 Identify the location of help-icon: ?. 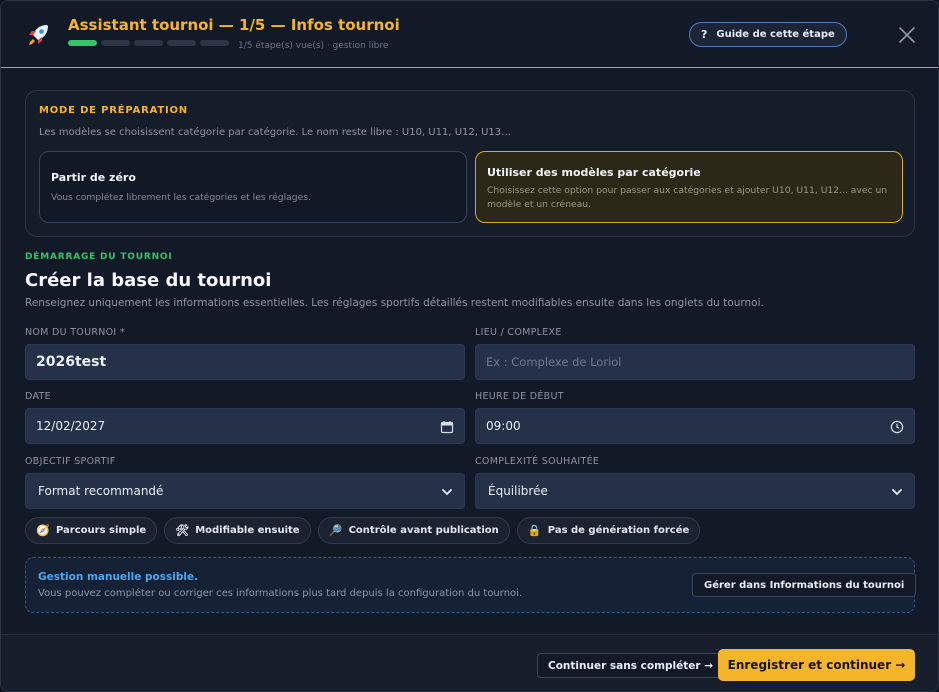
(704, 34).